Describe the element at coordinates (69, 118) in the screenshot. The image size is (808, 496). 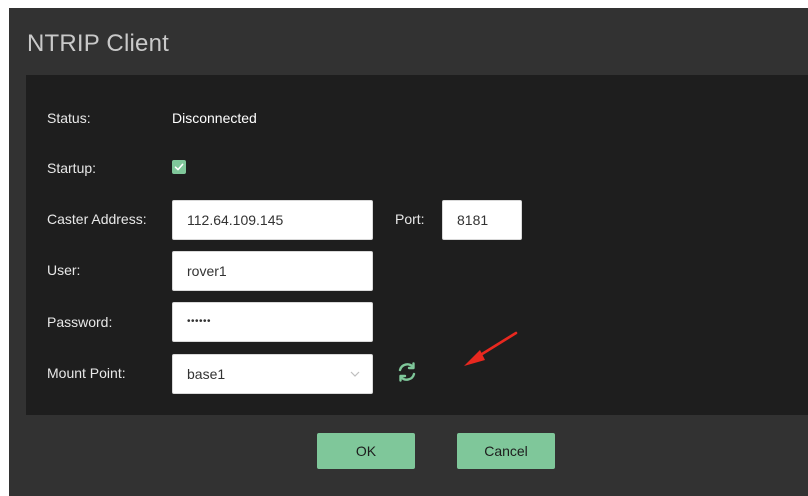
I see `status-label: Status:` at that location.